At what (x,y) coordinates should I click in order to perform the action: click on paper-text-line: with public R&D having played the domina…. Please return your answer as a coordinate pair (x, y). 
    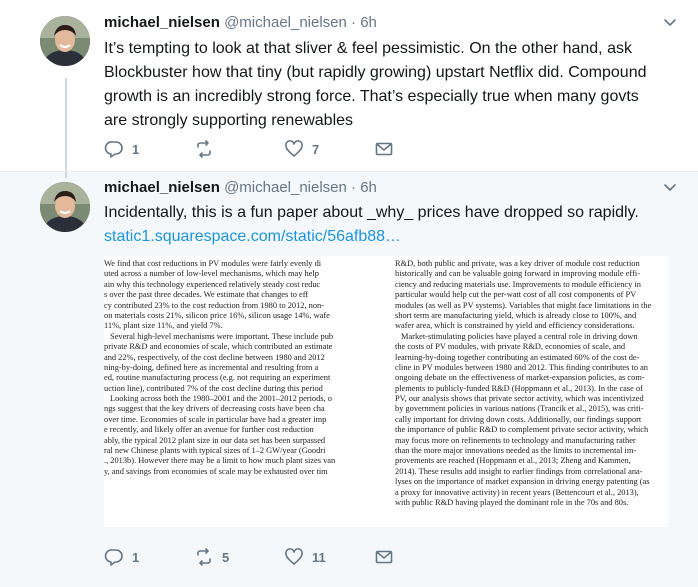
    Looking at the image, I should click on (512, 502).